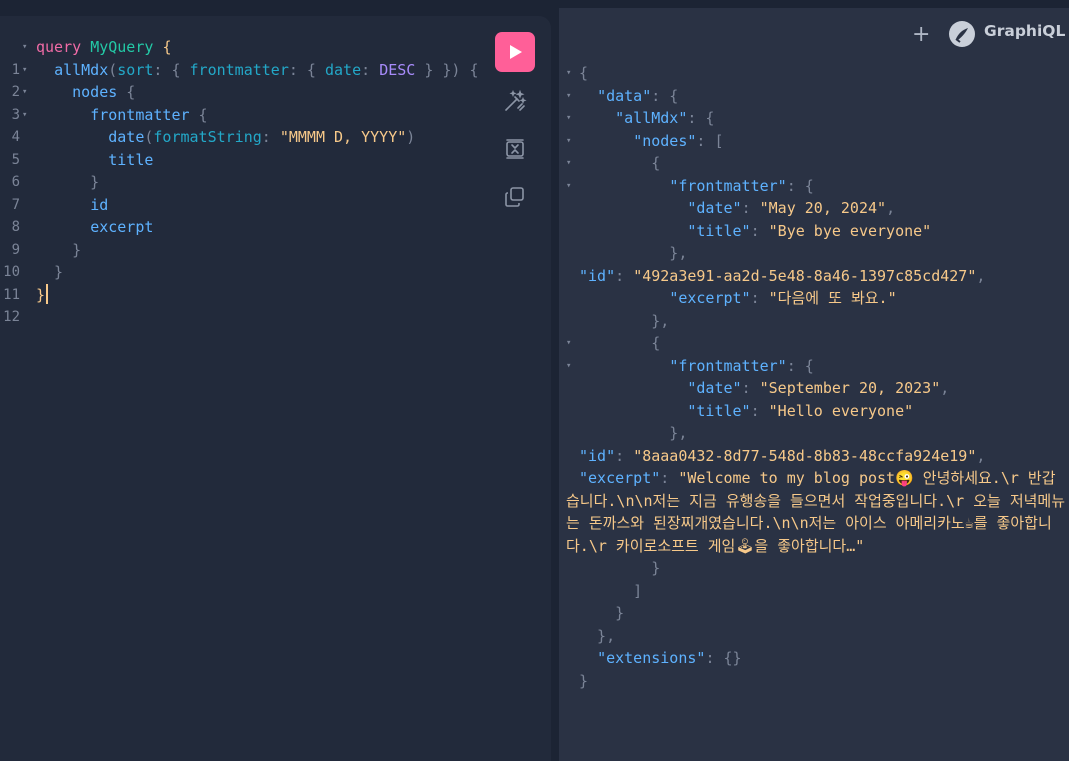 The image size is (1069, 761). Describe the element at coordinates (962, 34) in the screenshot. I see `graphiql-logo-icon` at that location.